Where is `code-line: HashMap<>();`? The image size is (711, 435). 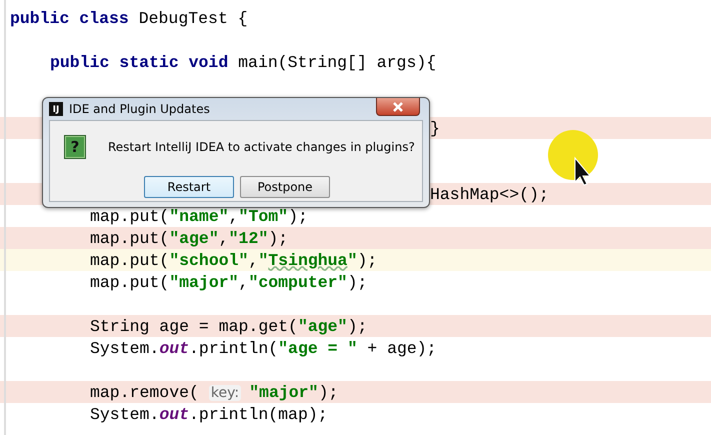
code-line: HashMap<>(); is located at coordinates (489, 194).